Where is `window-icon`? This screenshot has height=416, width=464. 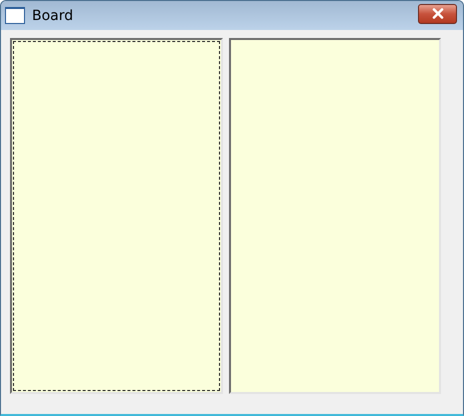 window-icon is located at coordinates (15, 15).